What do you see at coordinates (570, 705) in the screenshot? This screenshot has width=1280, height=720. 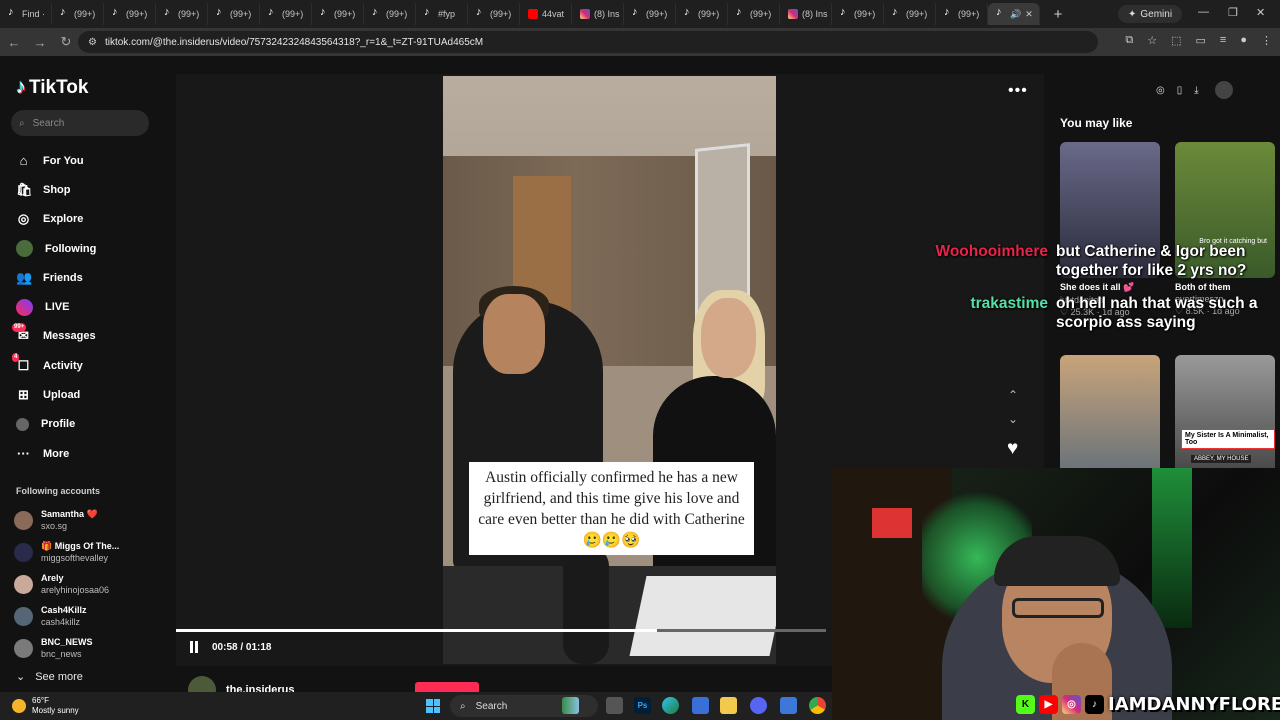 I see `search-highlight-icon` at bounding box center [570, 705].